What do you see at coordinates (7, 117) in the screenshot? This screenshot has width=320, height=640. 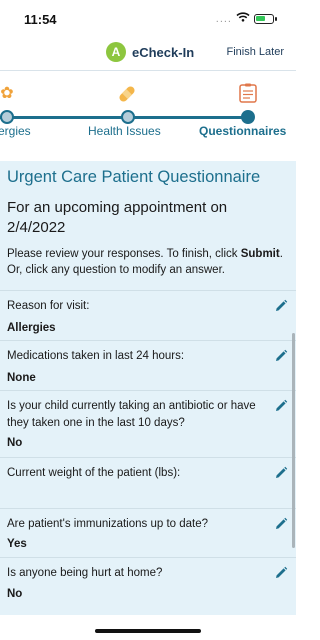 I see `step-dot-allergies` at bounding box center [7, 117].